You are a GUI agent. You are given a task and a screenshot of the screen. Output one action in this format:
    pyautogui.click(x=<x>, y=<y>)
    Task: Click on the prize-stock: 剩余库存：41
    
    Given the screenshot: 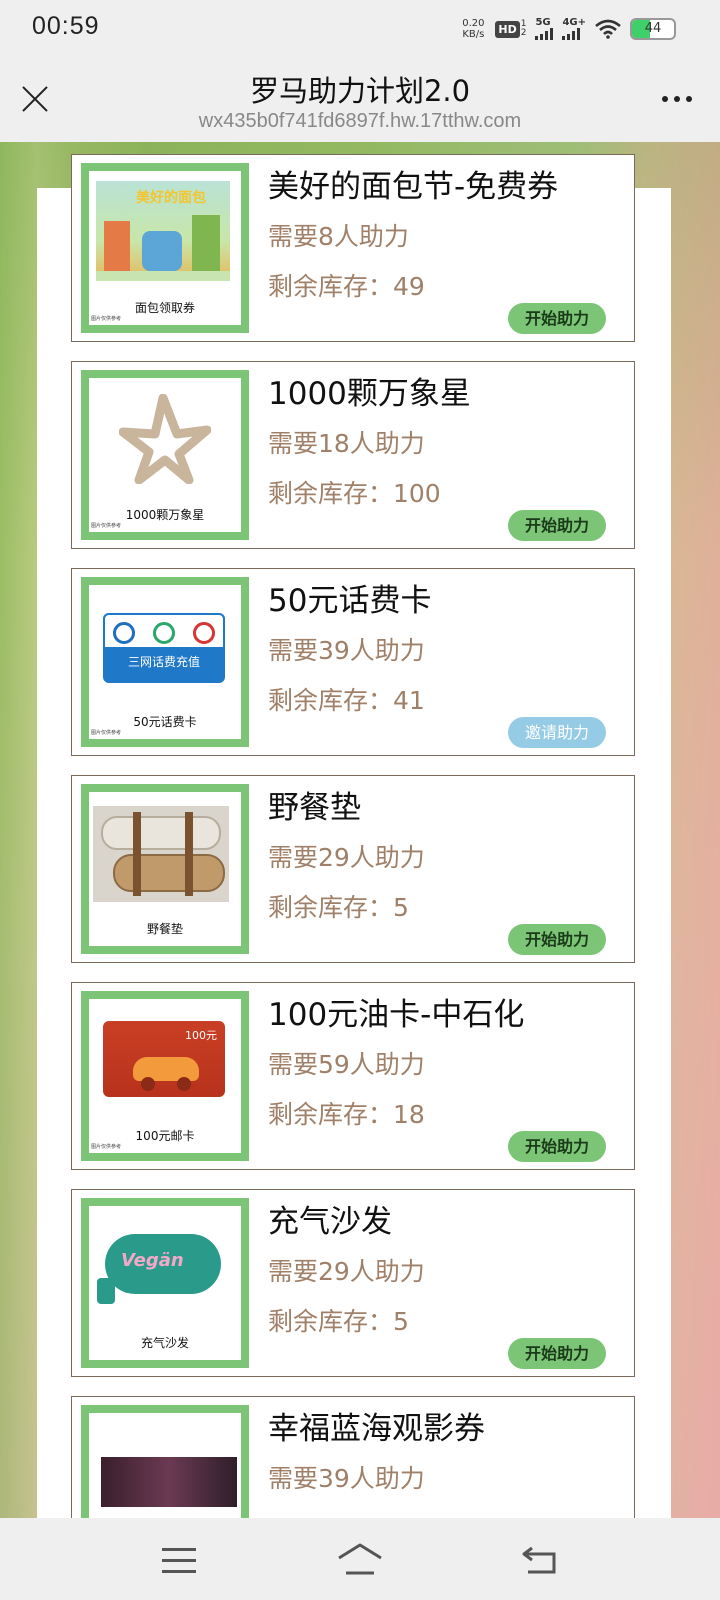 What is the action you would take?
    pyautogui.click(x=346, y=700)
    